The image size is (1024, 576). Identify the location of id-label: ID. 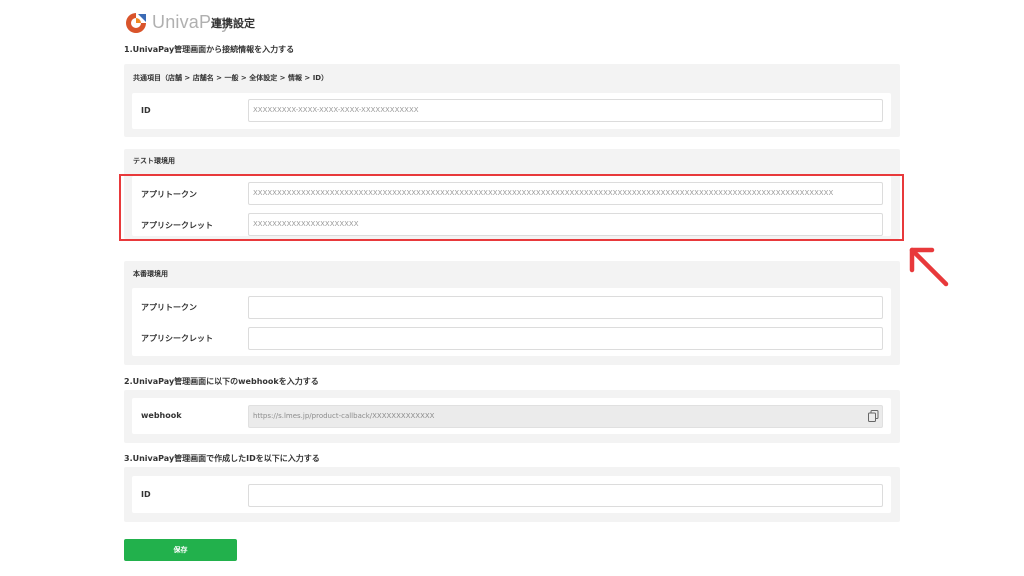
(146, 110).